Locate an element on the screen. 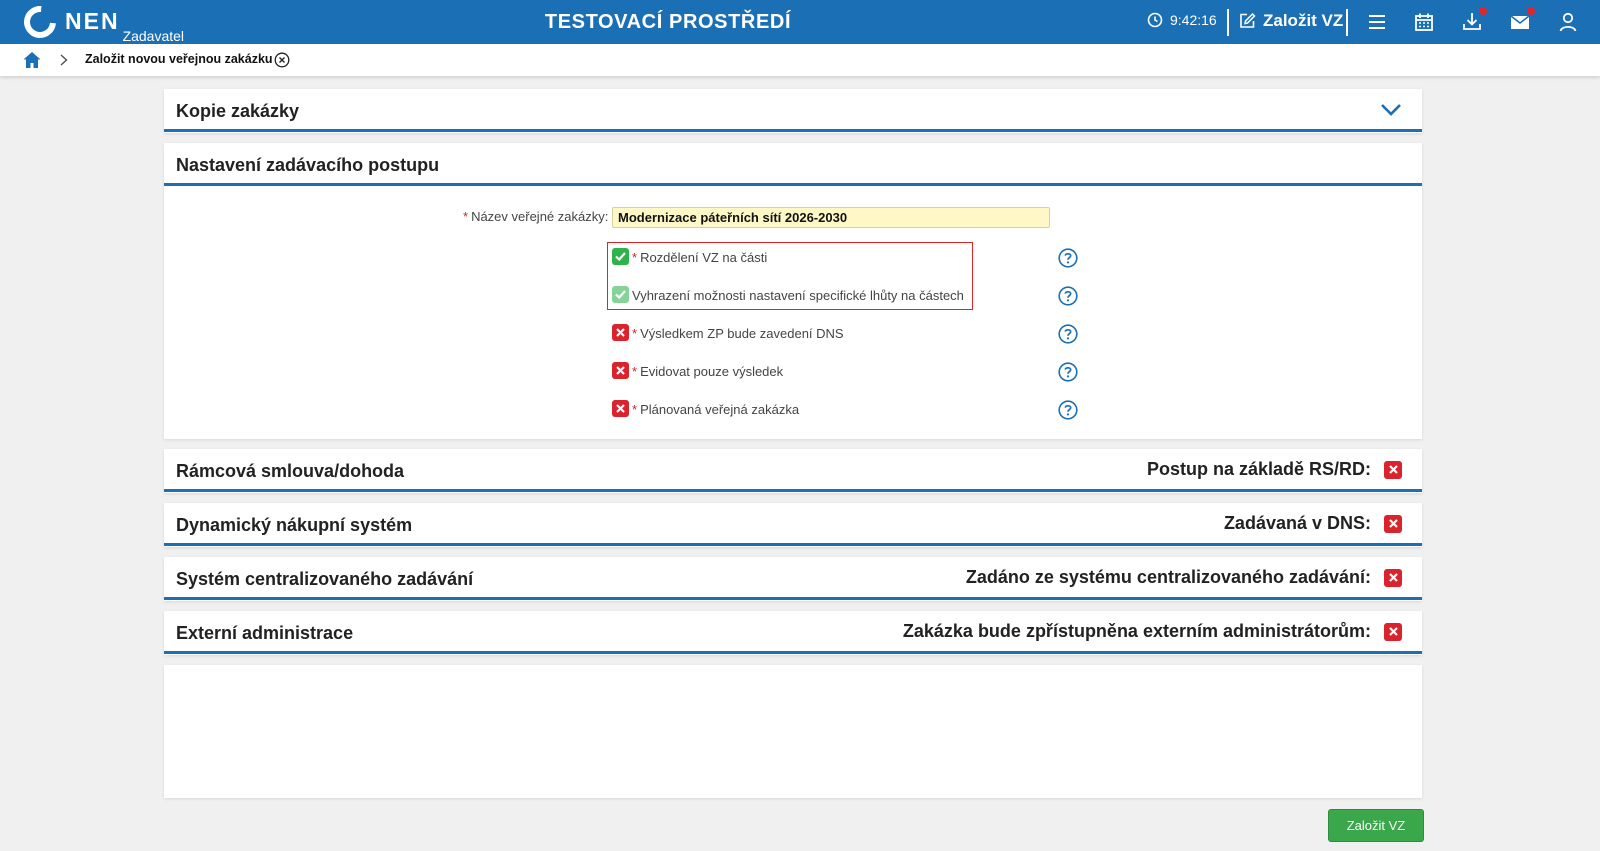 The image size is (1600, 851). create-vz-button: Založit VZ is located at coordinates (1376, 825).